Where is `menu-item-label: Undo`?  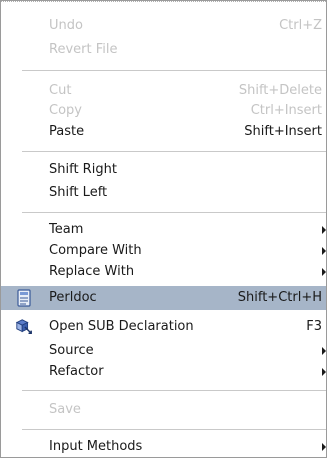
menu-item-label: Undo is located at coordinates (66, 25).